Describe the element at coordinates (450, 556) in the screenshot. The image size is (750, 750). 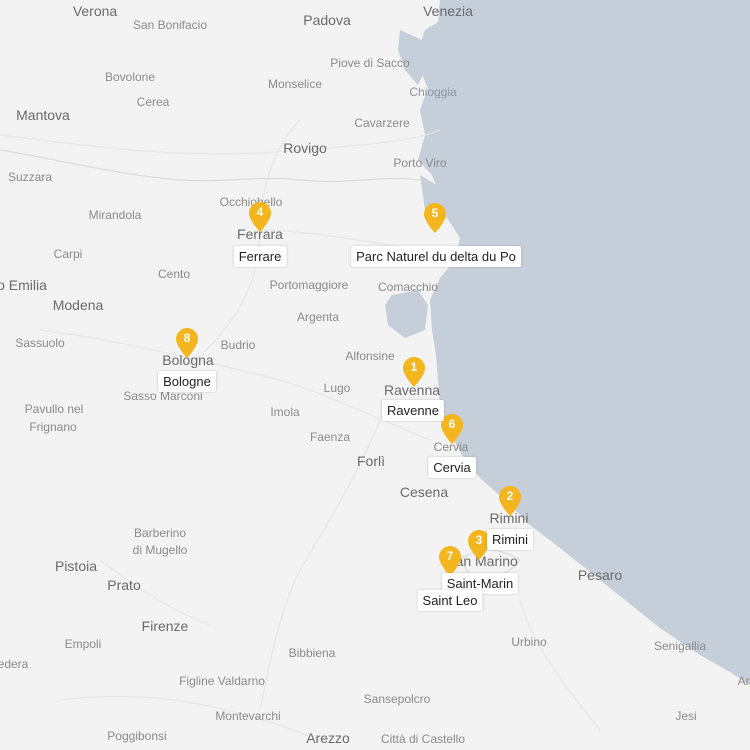
I see `marker-number: 7` at that location.